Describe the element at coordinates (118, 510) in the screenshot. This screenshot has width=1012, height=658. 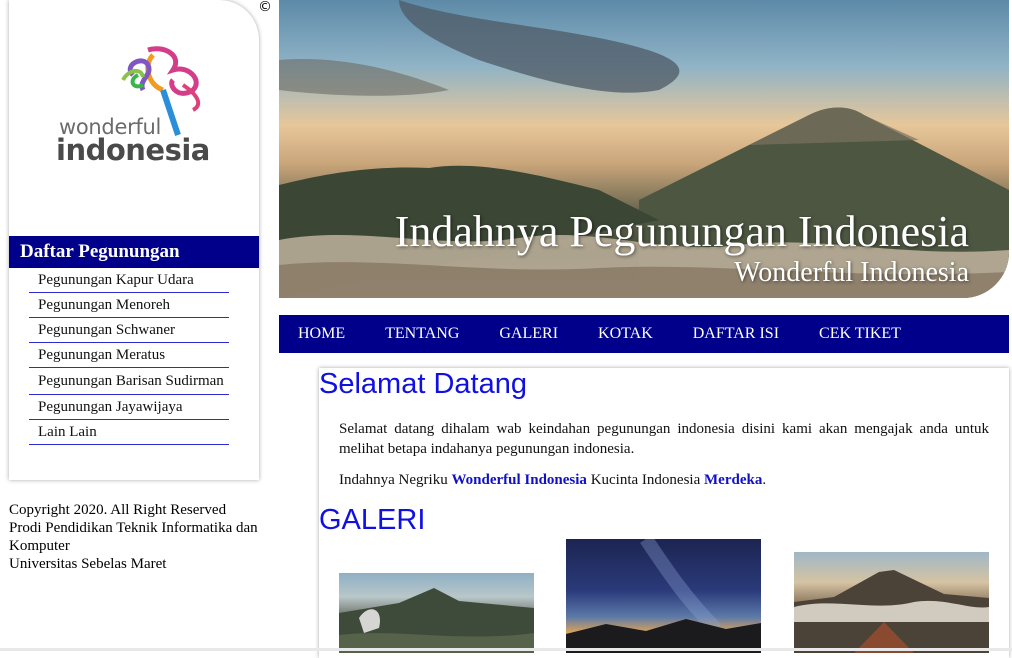
I see `footer-copyright: Copyright 2020. All Right Reserved` at that location.